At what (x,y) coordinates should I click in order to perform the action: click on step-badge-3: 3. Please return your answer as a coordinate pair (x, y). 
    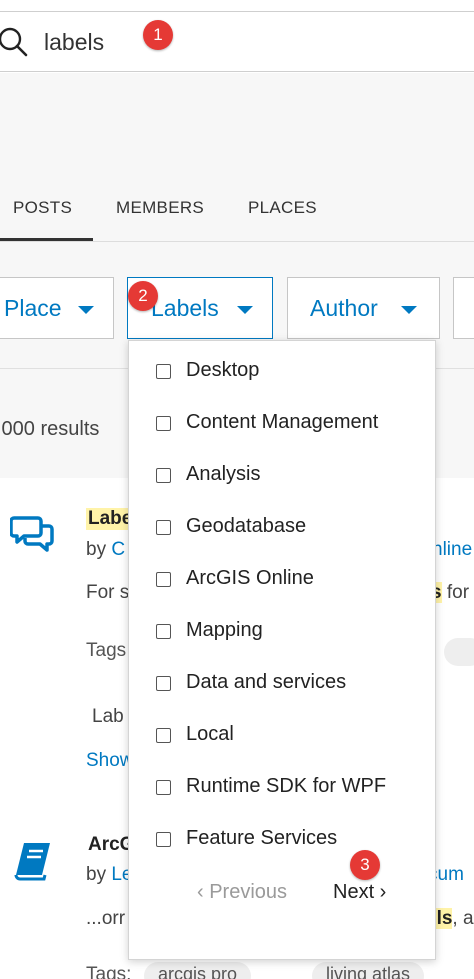
    Looking at the image, I should click on (365, 865).